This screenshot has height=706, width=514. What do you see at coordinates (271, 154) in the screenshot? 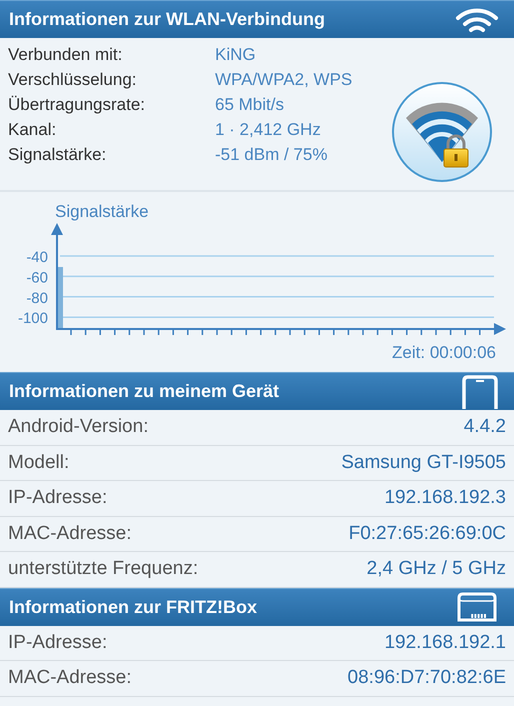
I see `info-value: -51 dBm / 75%` at bounding box center [271, 154].